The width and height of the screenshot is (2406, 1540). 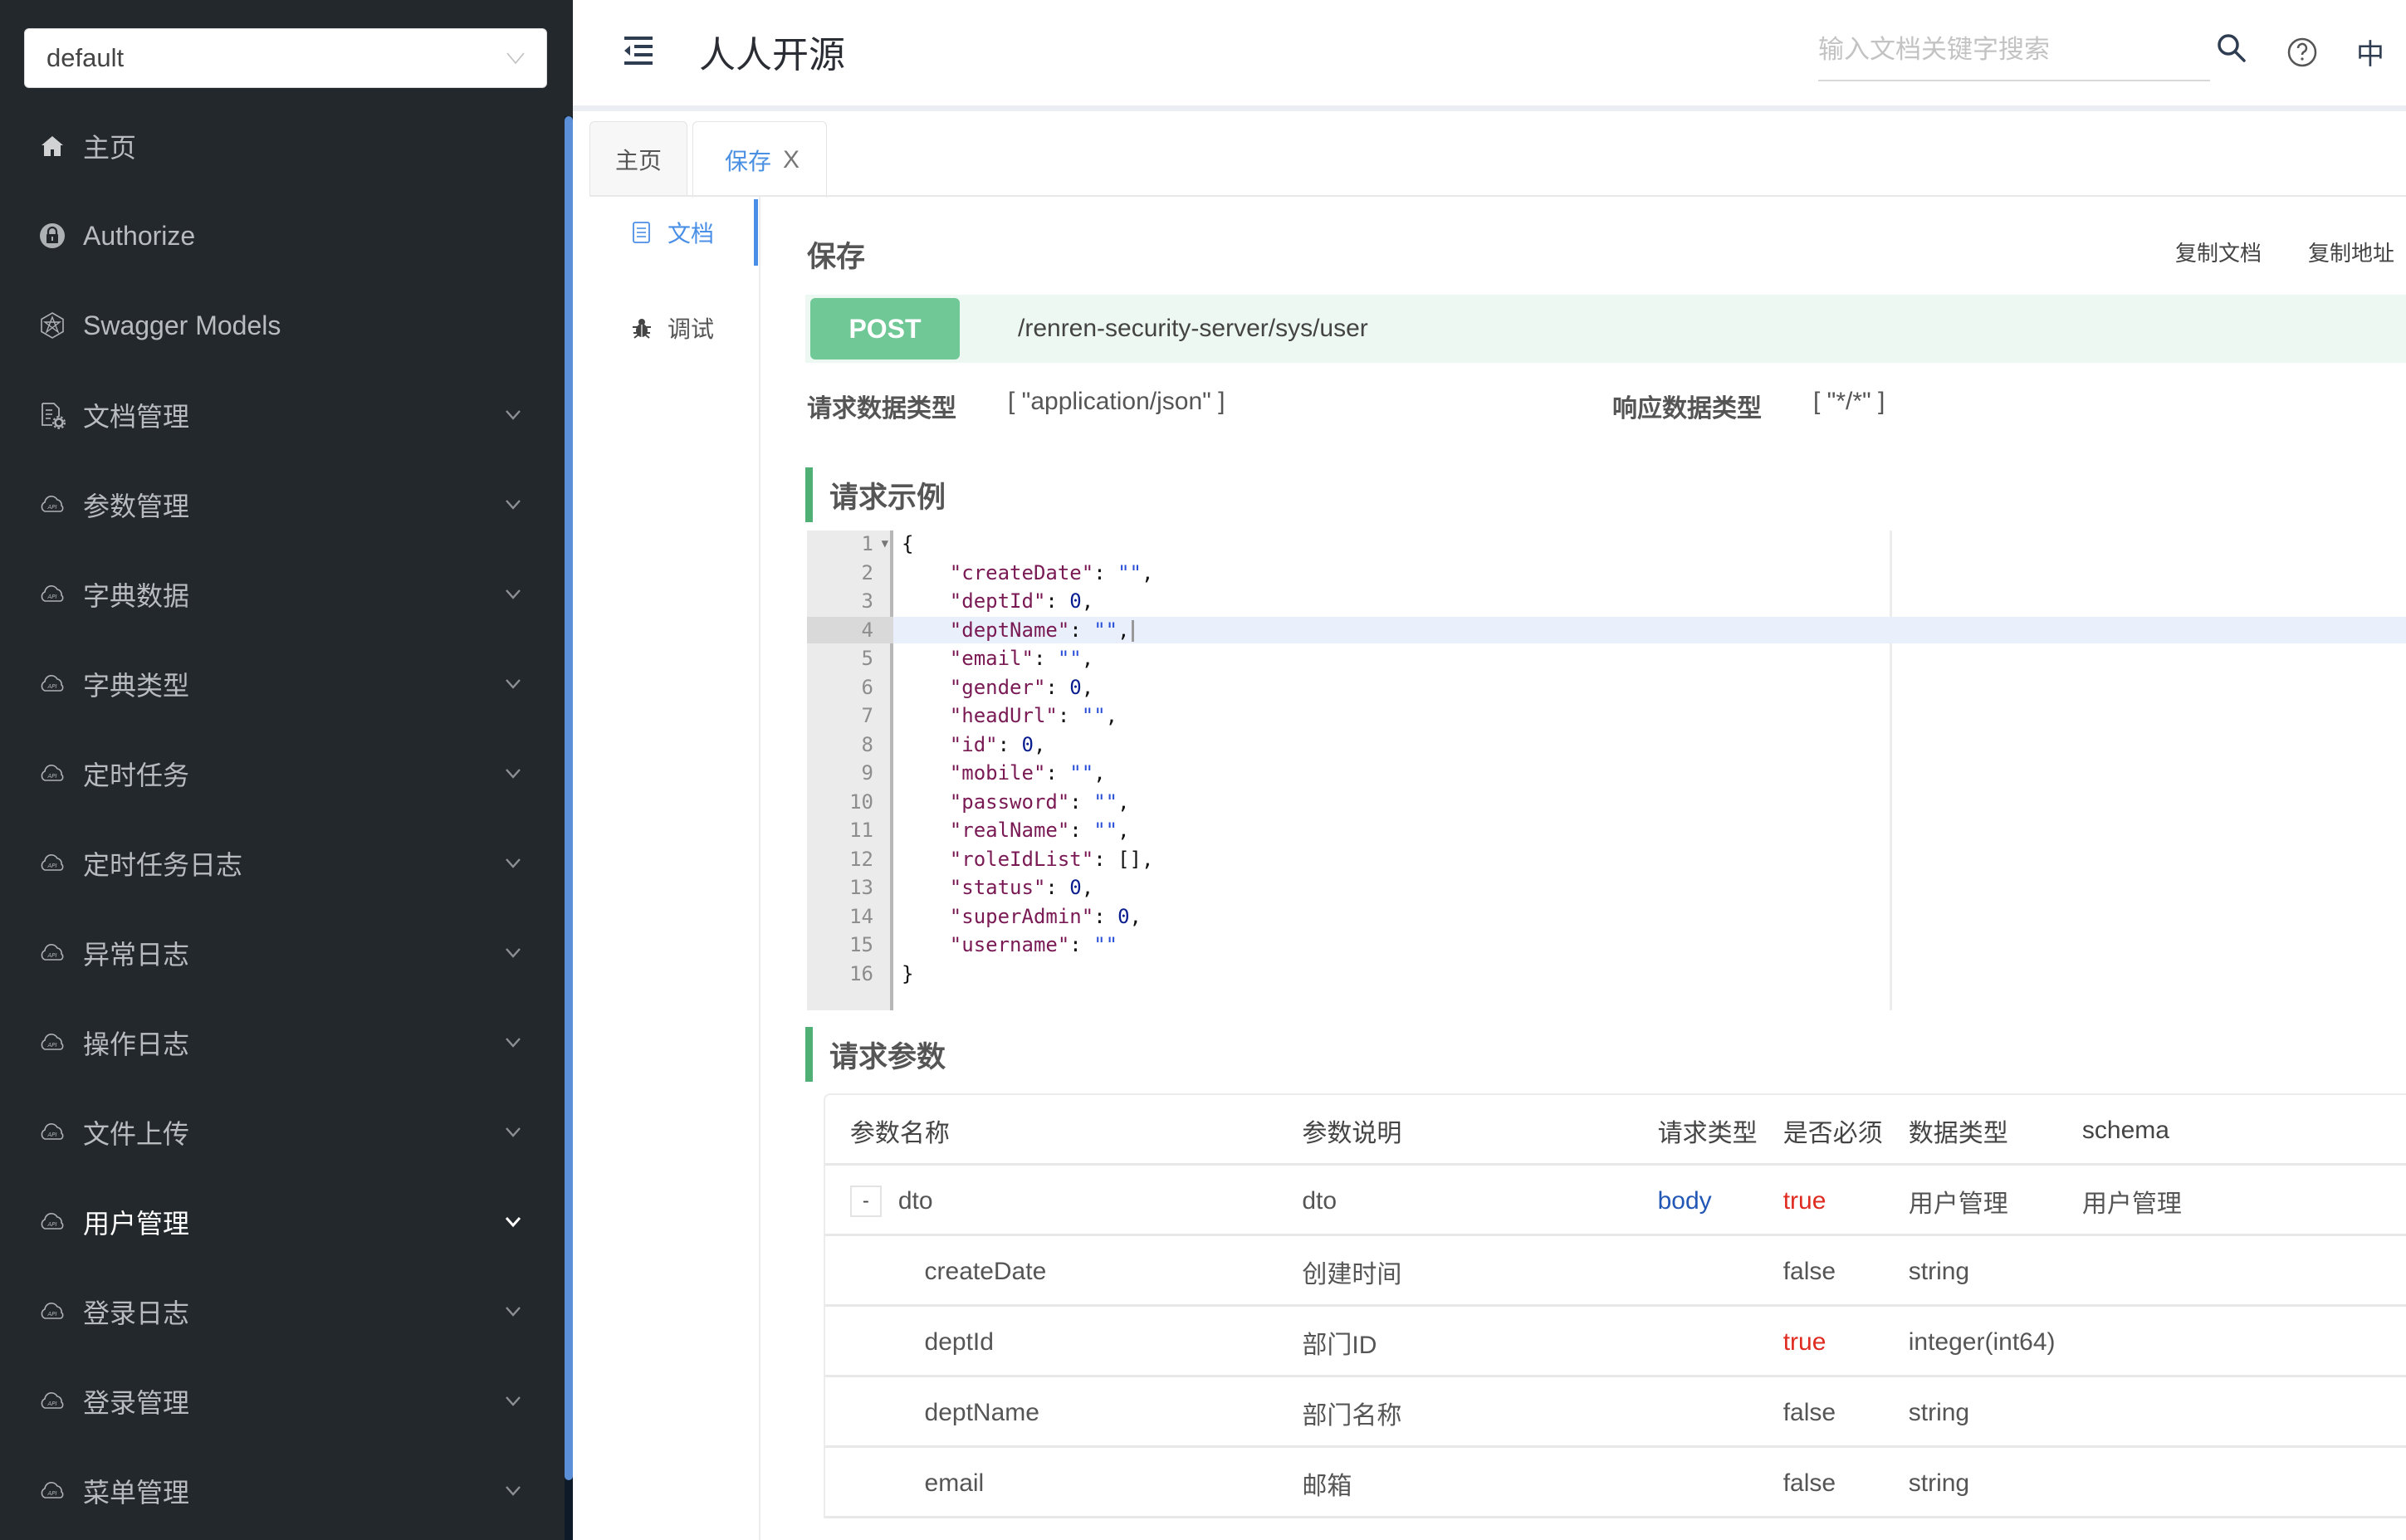 What do you see at coordinates (2370, 52) in the screenshot?
I see `language-switch: 中` at bounding box center [2370, 52].